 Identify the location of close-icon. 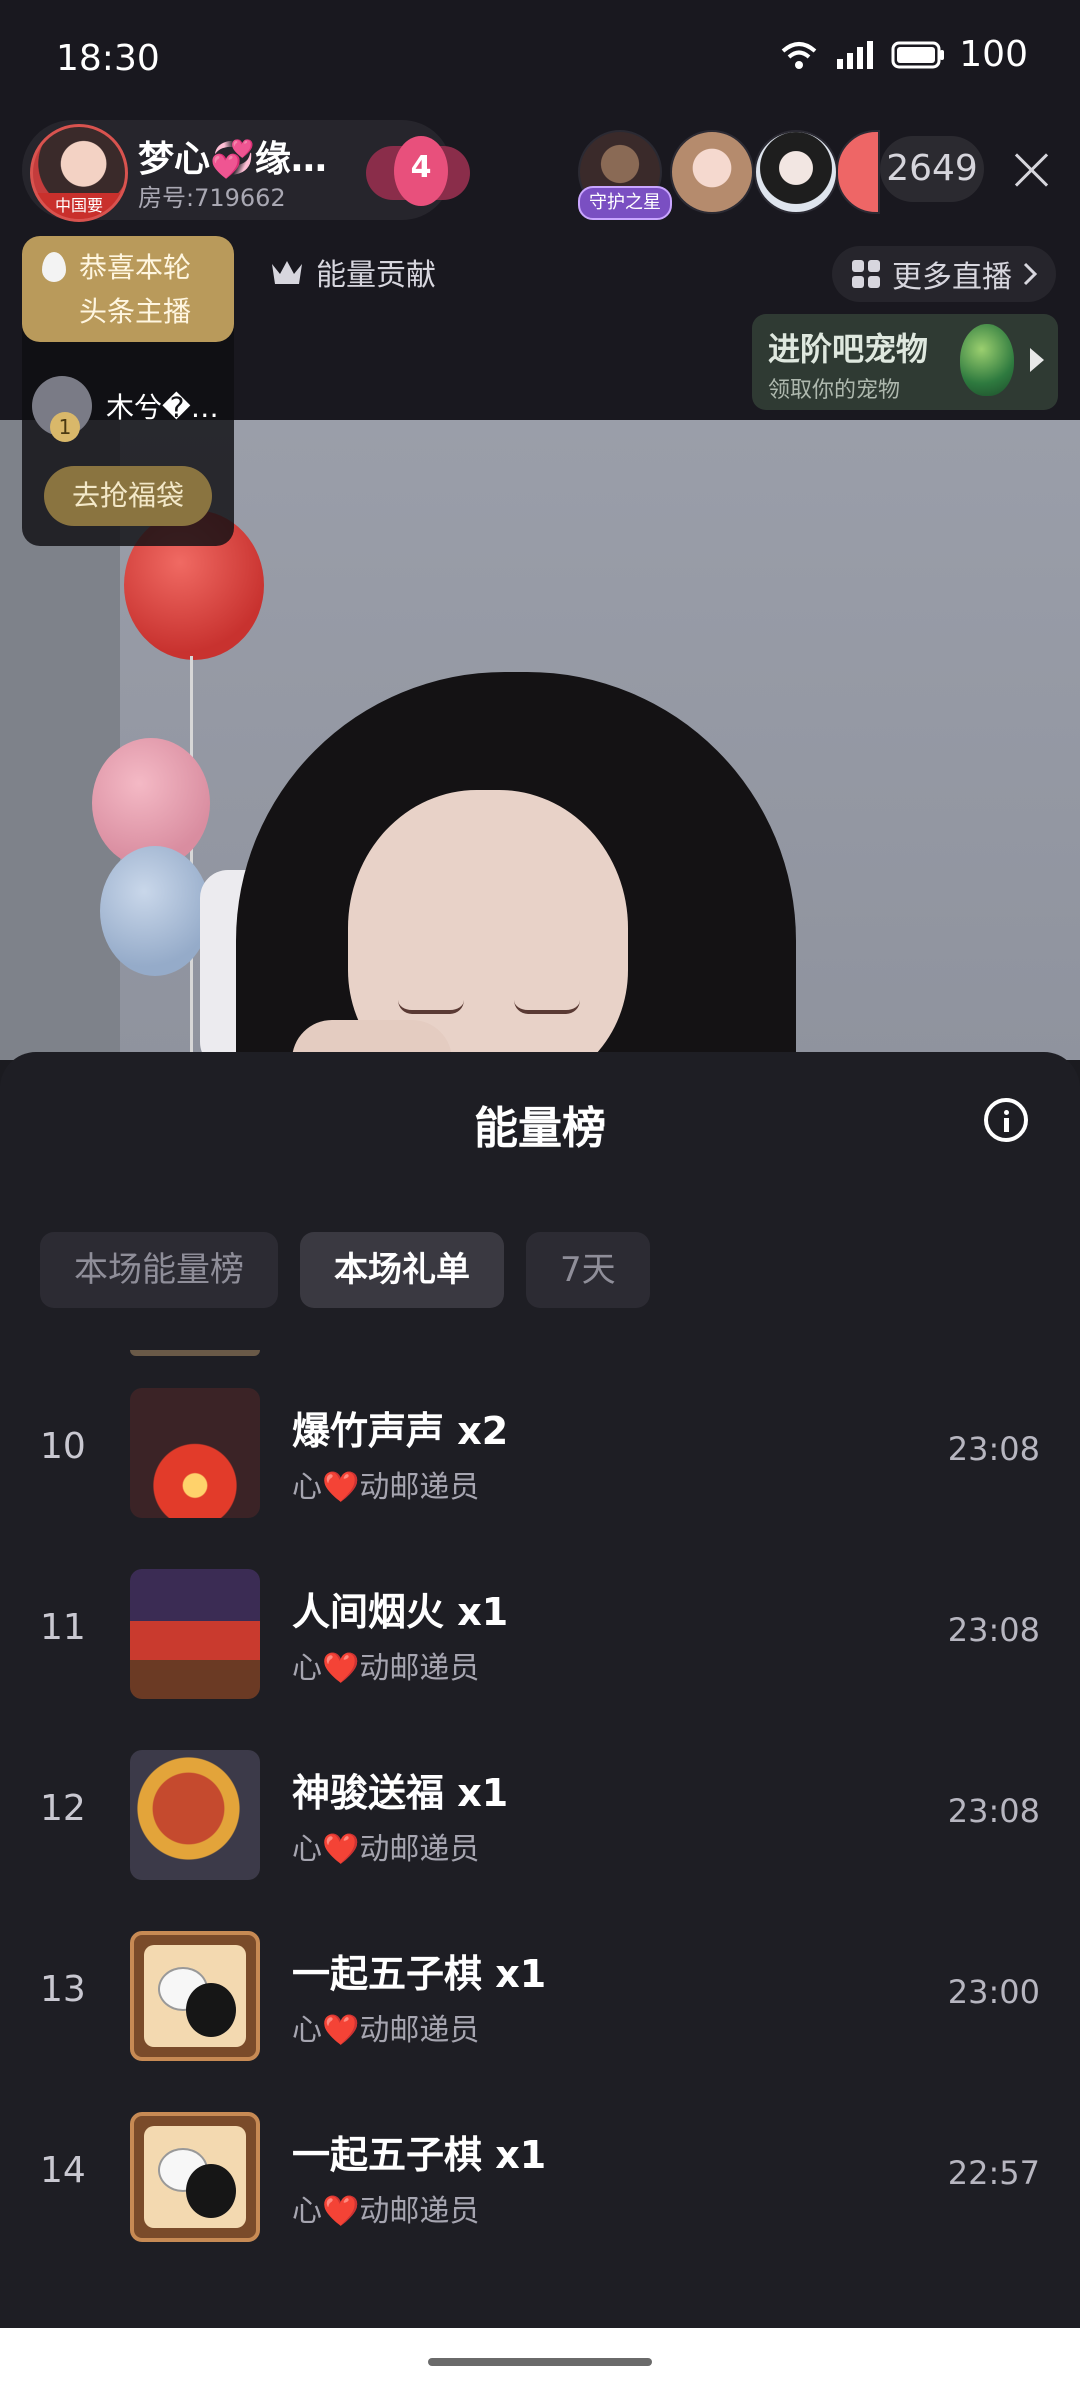
(1032, 170).